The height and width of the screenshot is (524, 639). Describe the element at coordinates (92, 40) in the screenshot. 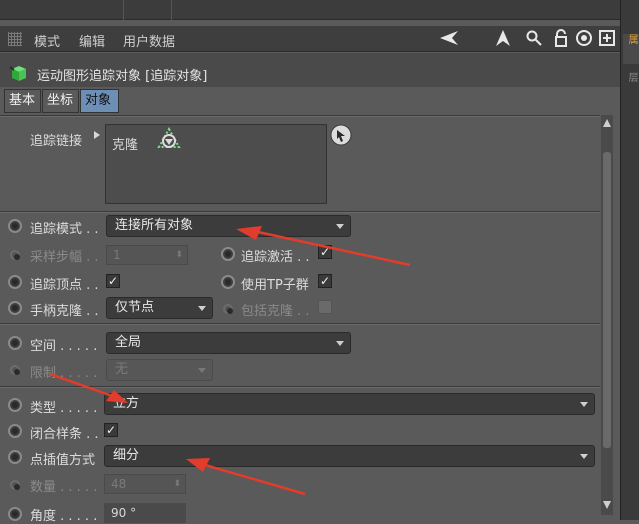

I see `menu-edit: 编辑` at that location.